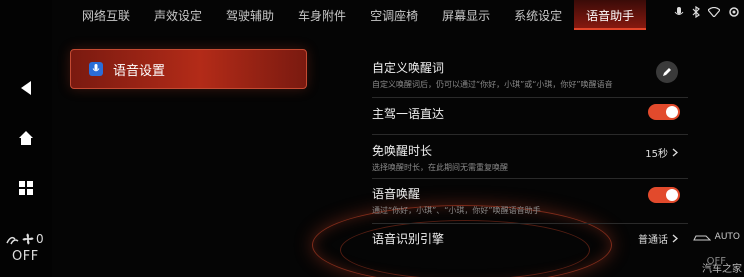  Describe the element at coordinates (408, 114) in the screenshot. I see `setting-title: 主驾一语直达` at that location.